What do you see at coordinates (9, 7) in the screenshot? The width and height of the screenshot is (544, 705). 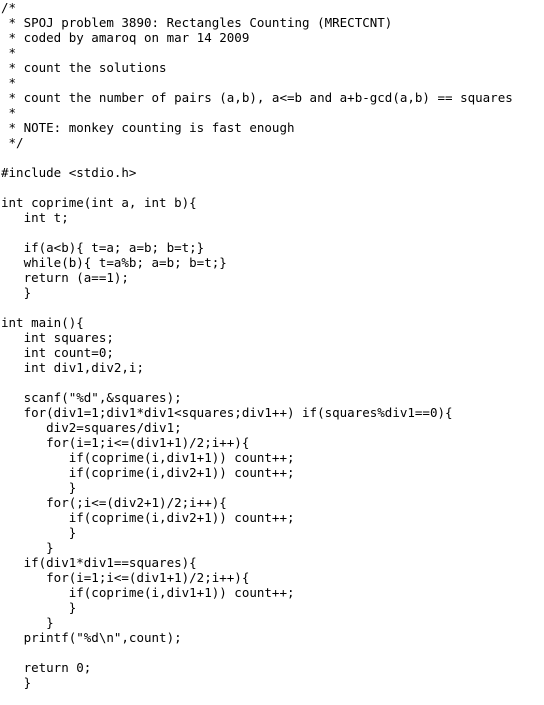 I see `code-line: /*` at bounding box center [9, 7].